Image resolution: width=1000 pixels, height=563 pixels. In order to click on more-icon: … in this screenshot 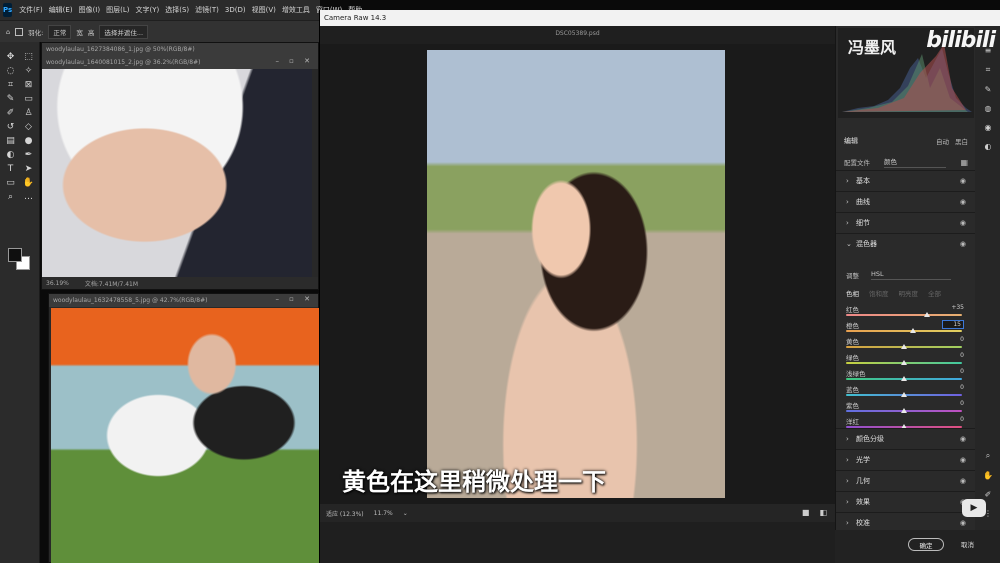, I will do `click(29, 197)`.